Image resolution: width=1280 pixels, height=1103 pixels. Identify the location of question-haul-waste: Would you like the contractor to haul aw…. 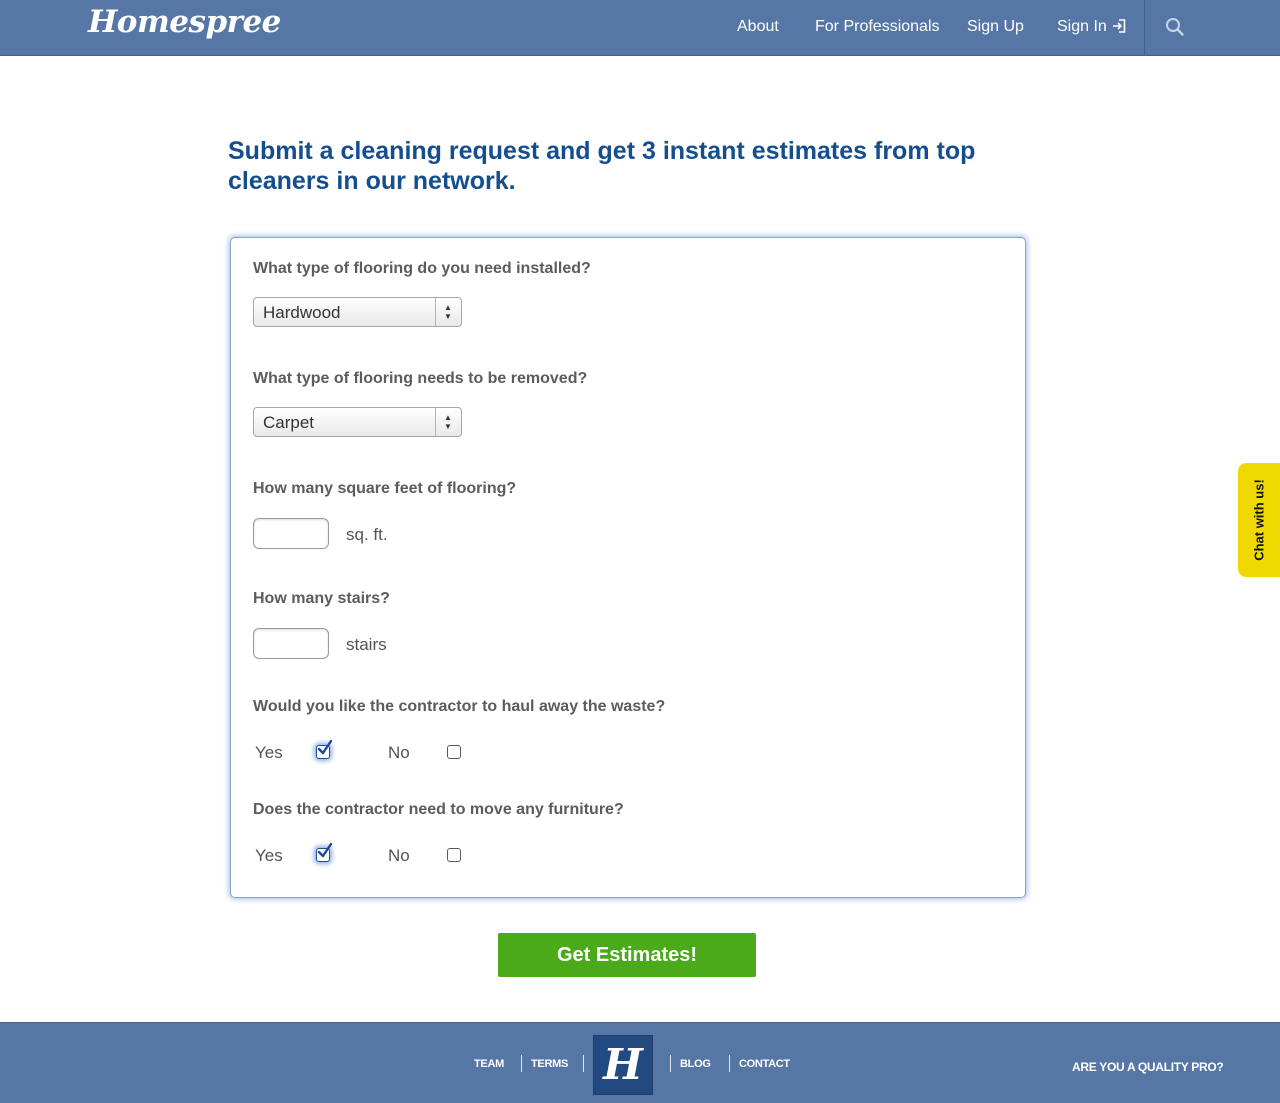
(459, 706).